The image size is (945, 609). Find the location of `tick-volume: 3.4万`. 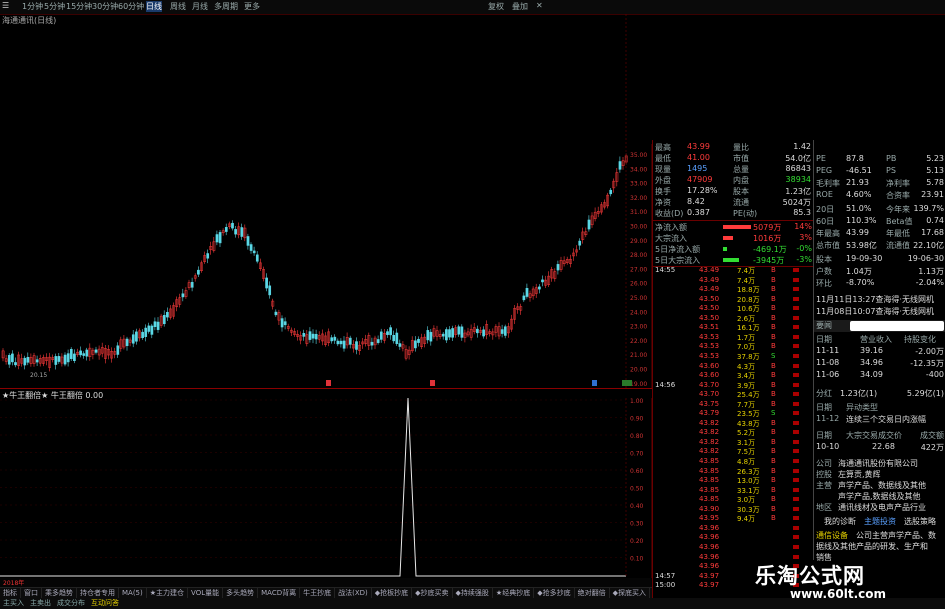

tick-volume: 3.4万 is located at coordinates (746, 376).